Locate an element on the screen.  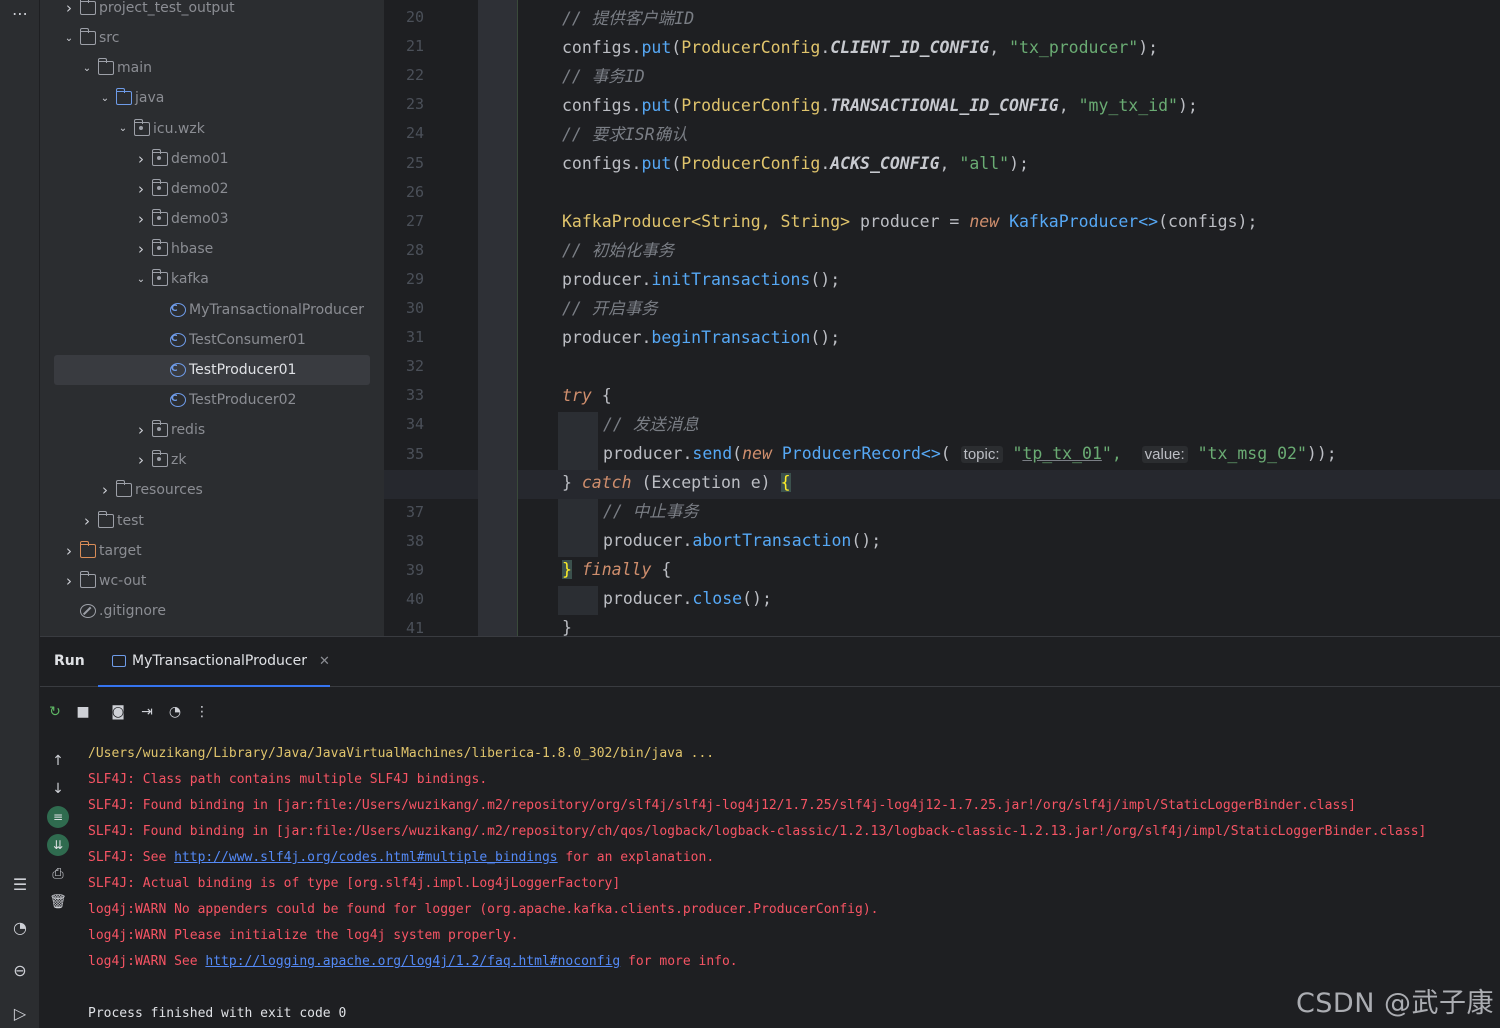
code-line-39: } finally { is located at coordinates (617, 569).